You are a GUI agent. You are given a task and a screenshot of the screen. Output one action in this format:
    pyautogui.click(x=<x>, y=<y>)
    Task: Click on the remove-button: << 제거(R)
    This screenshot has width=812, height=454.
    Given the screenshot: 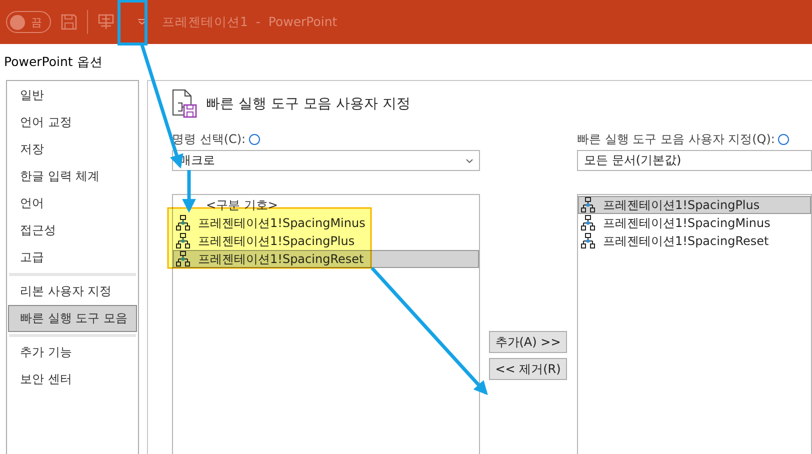 What is the action you would take?
    pyautogui.click(x=528, y=369)
    